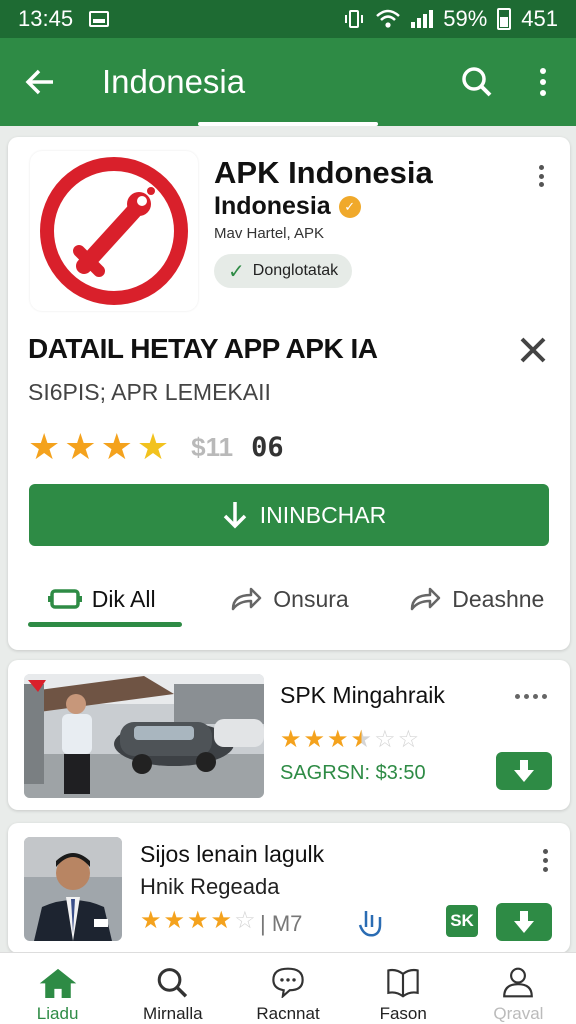 The width and height of the screenshot is (576, 1024). I want to click on tab-onsura: Onsura, so click(288, 599).